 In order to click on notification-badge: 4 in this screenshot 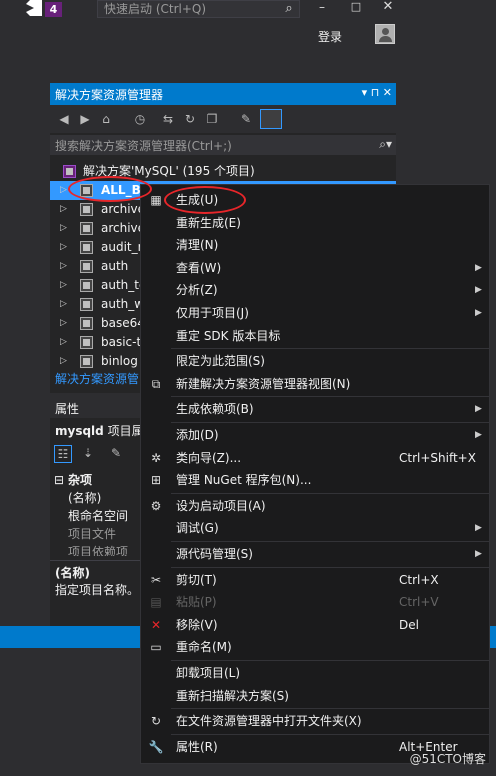, I will do `click(53, 9)`.